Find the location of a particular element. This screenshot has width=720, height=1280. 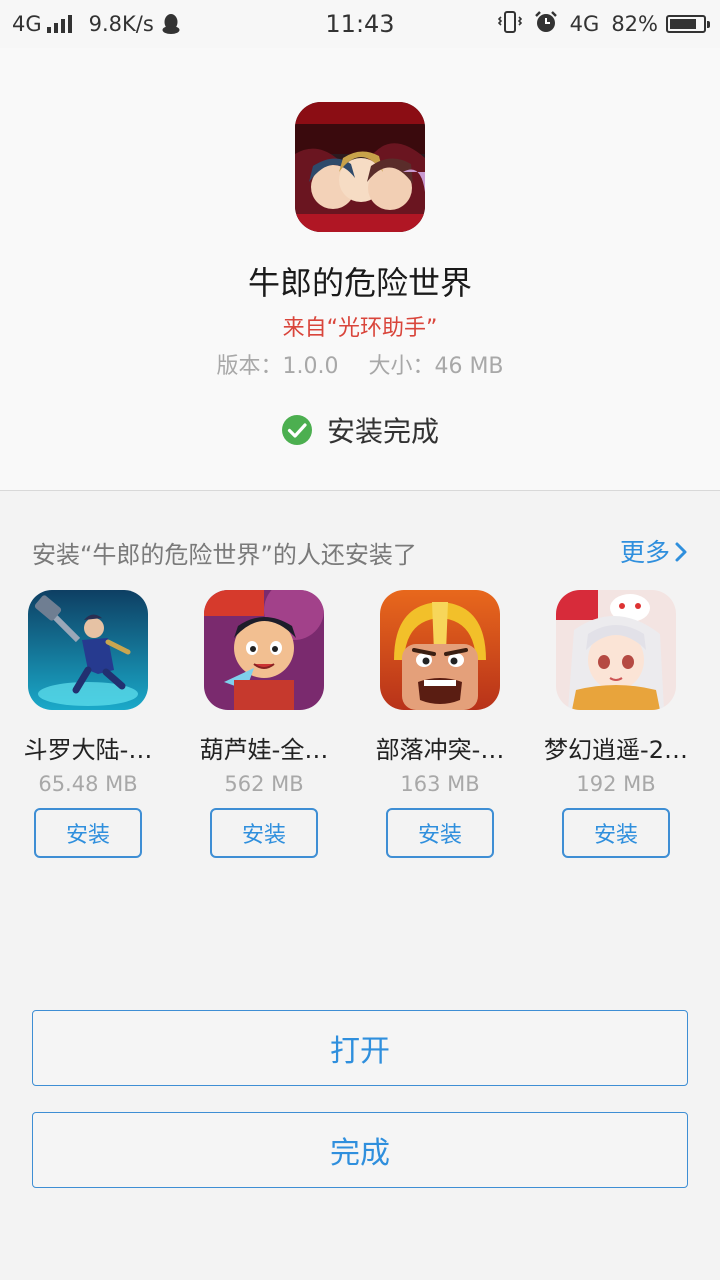

battery-icon is located at coordinates (688, 24).